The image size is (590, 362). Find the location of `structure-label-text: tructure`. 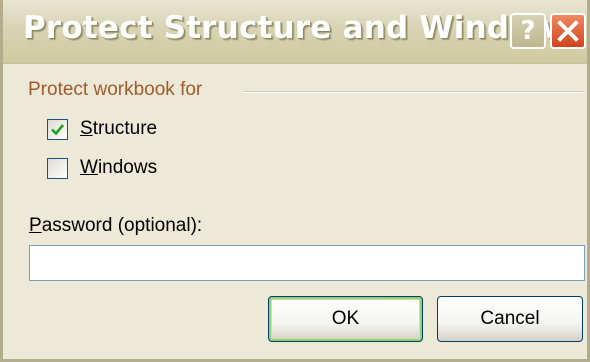

structure-label-text: tructure is located at coordinates (125, 128).